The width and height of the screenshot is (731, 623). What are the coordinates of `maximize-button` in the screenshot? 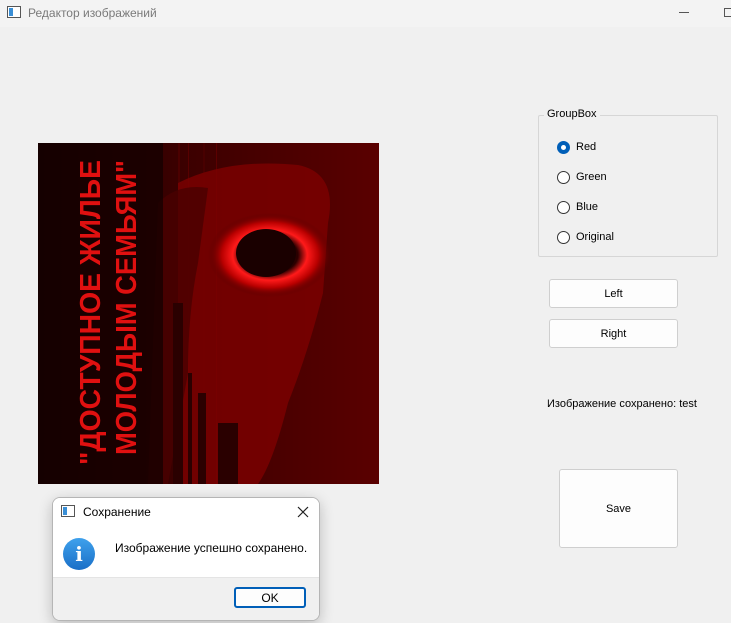 It's located at (721, 13).